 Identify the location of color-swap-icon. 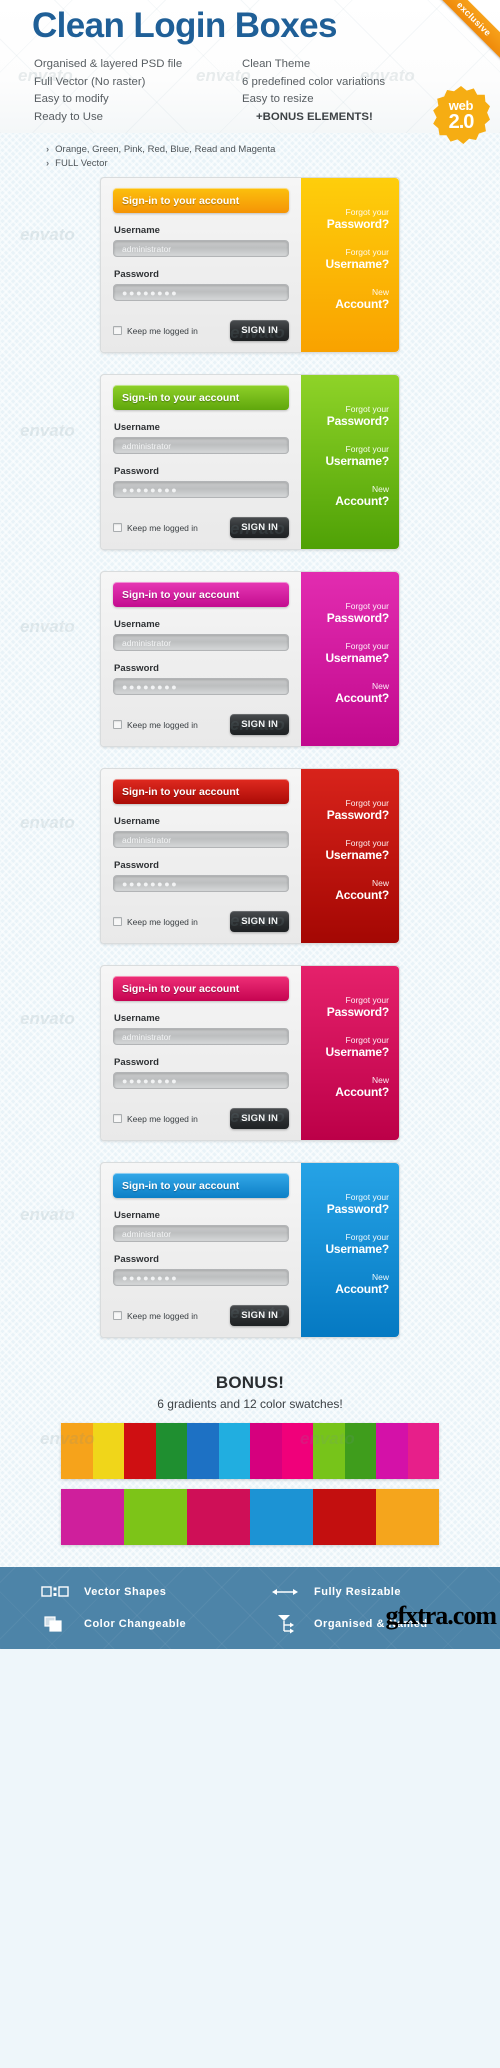
(55, 1624).